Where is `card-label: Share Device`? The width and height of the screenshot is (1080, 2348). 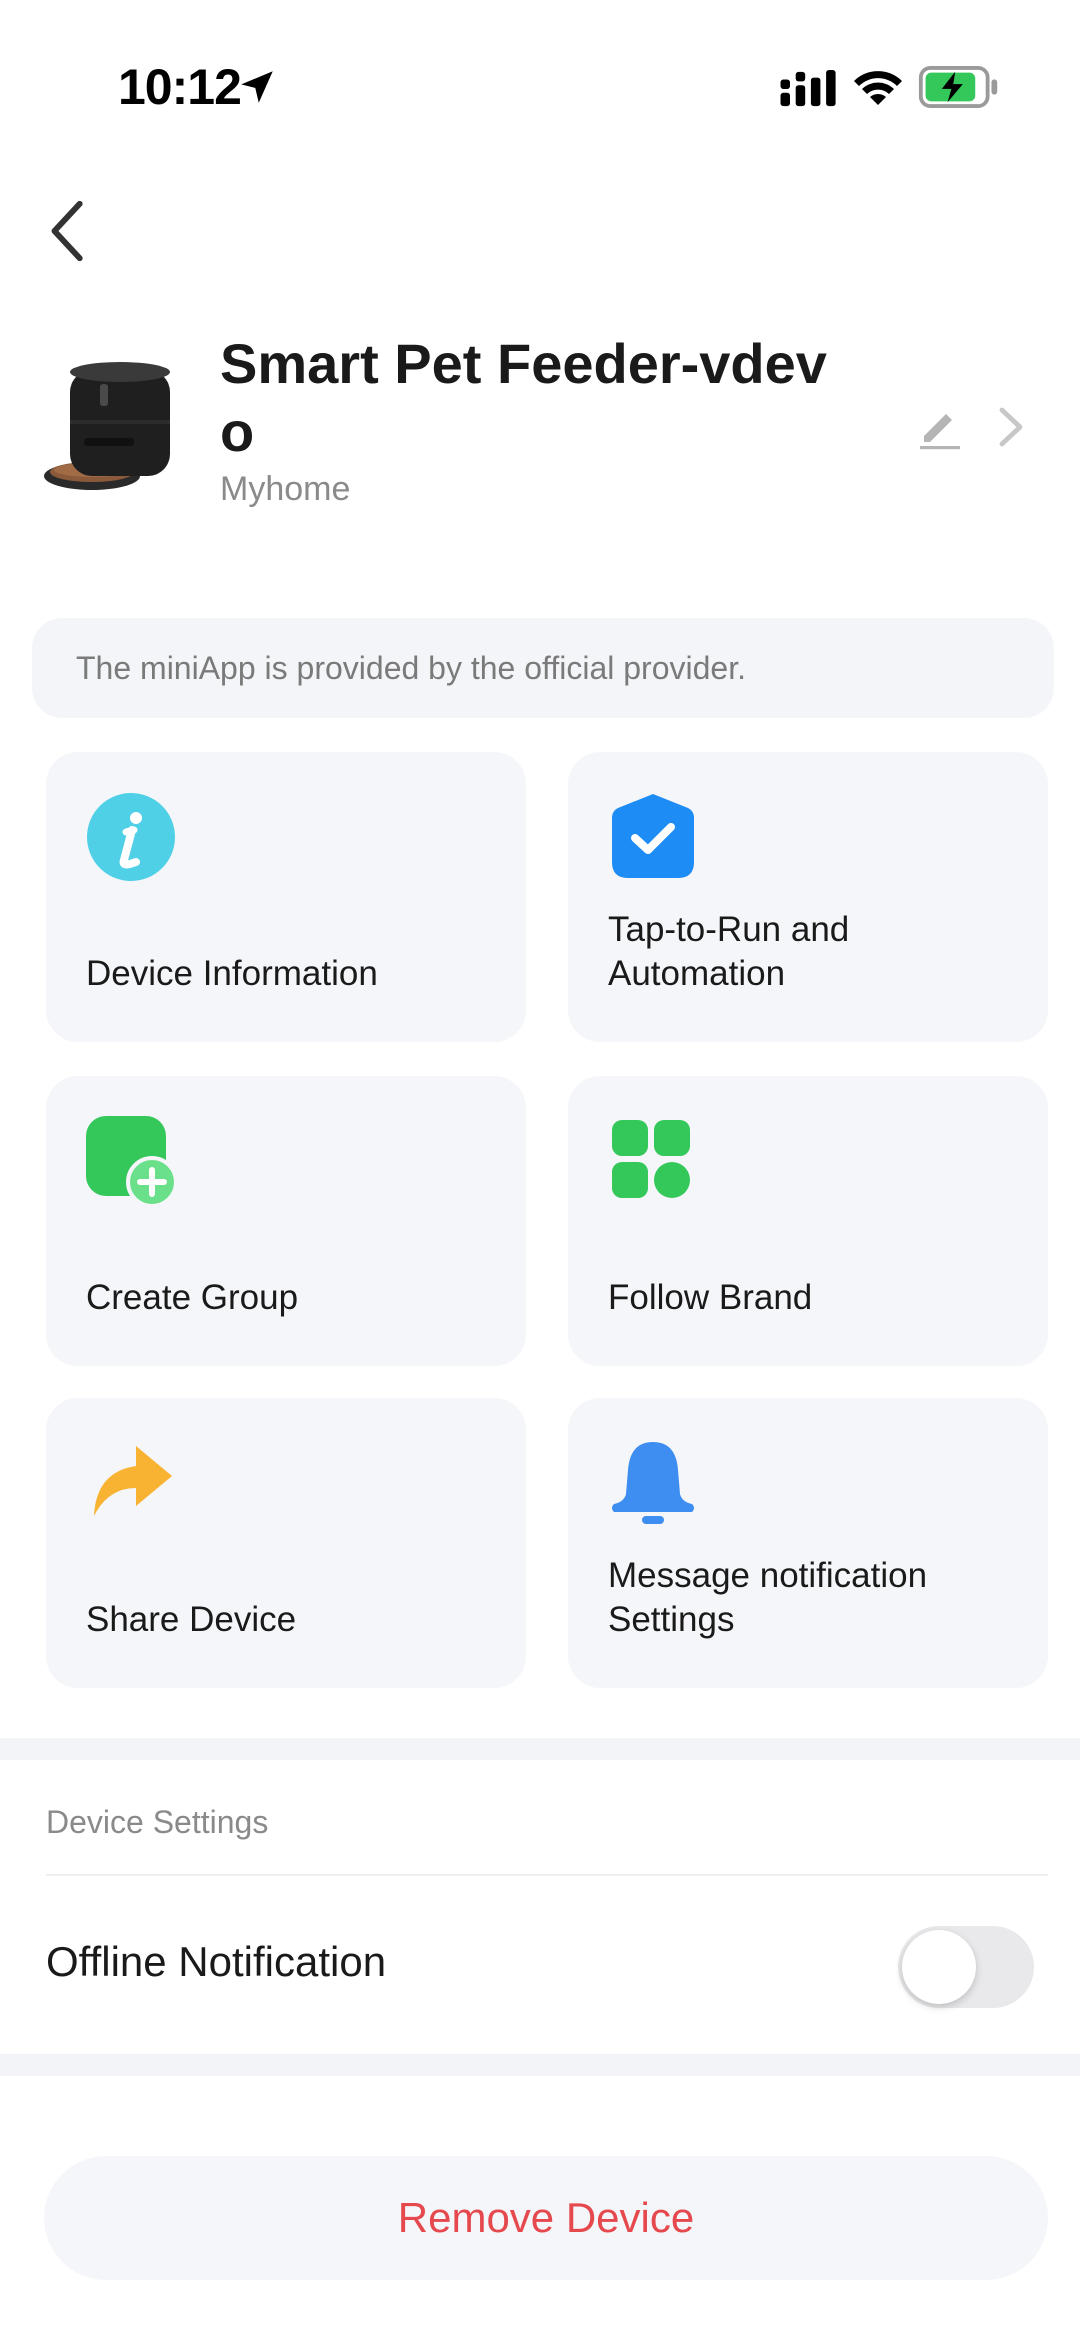 card-label: Share Device is located at coordinates (191, 1619).